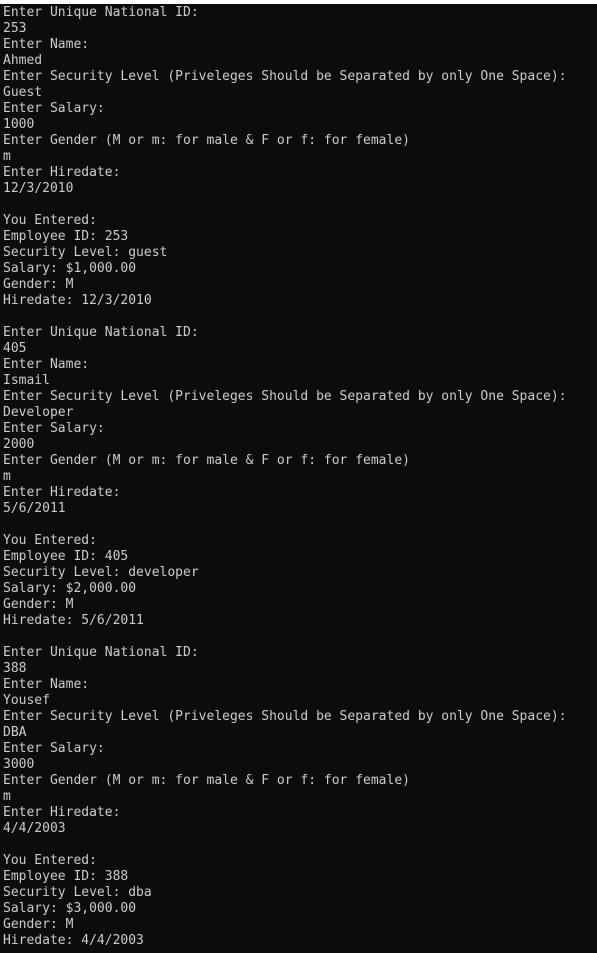 This screenshot has width=597, height=953. What do you see at coordinates (66, 556) in the screenshot?
I see `console-line: Employee ID: 405` at bounding box center [66, 556].